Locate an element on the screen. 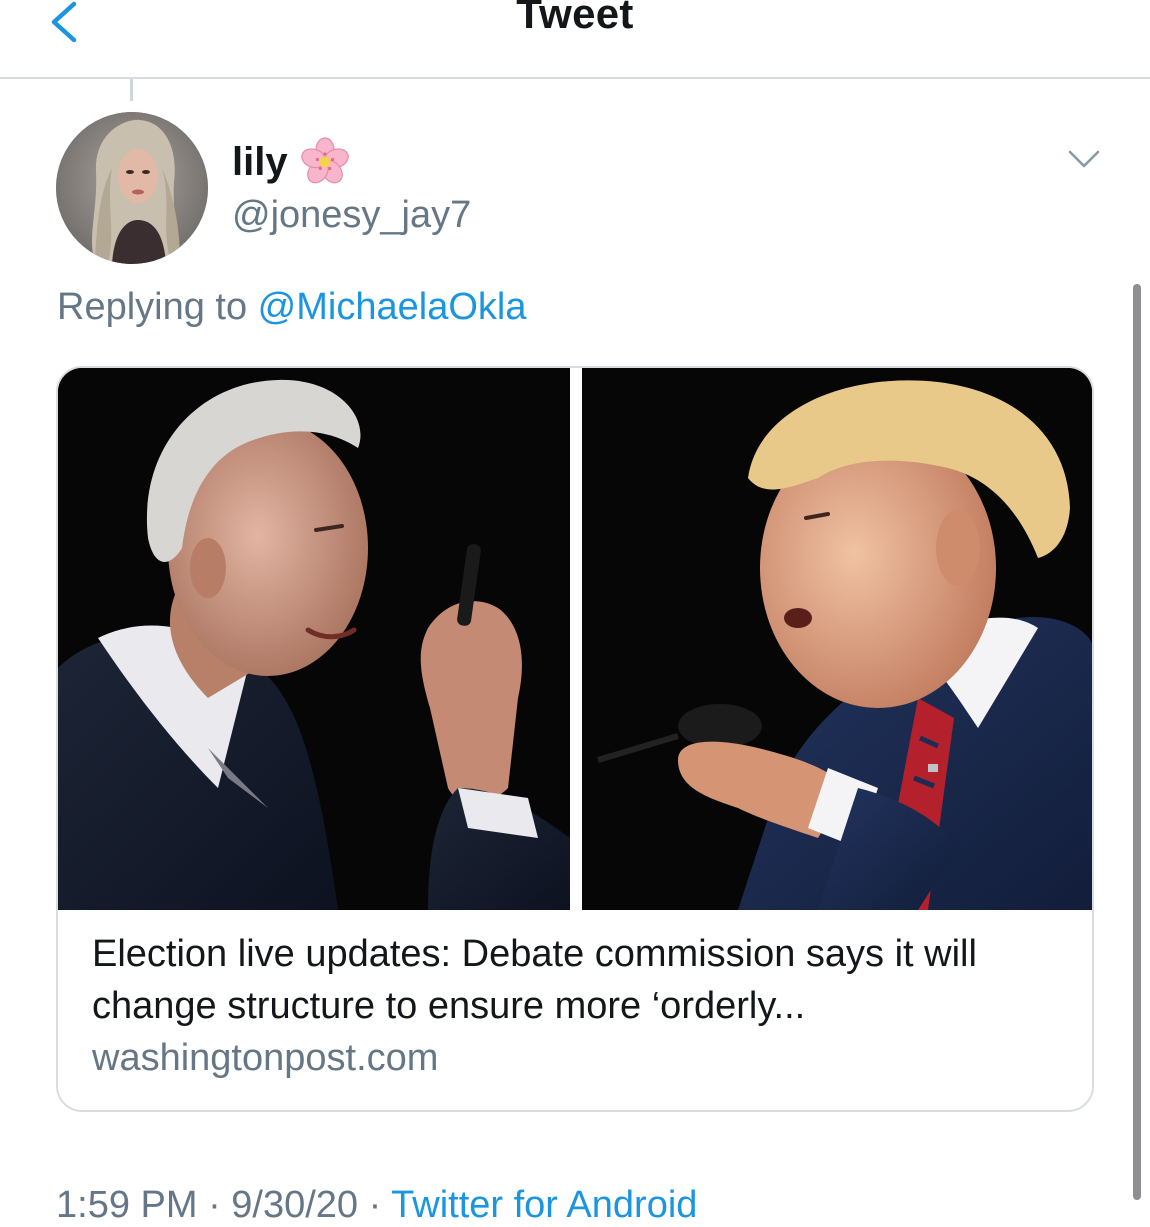 This screenshot has height=1227, width=1150. scrollbar is located at coordinates (1137, 742).